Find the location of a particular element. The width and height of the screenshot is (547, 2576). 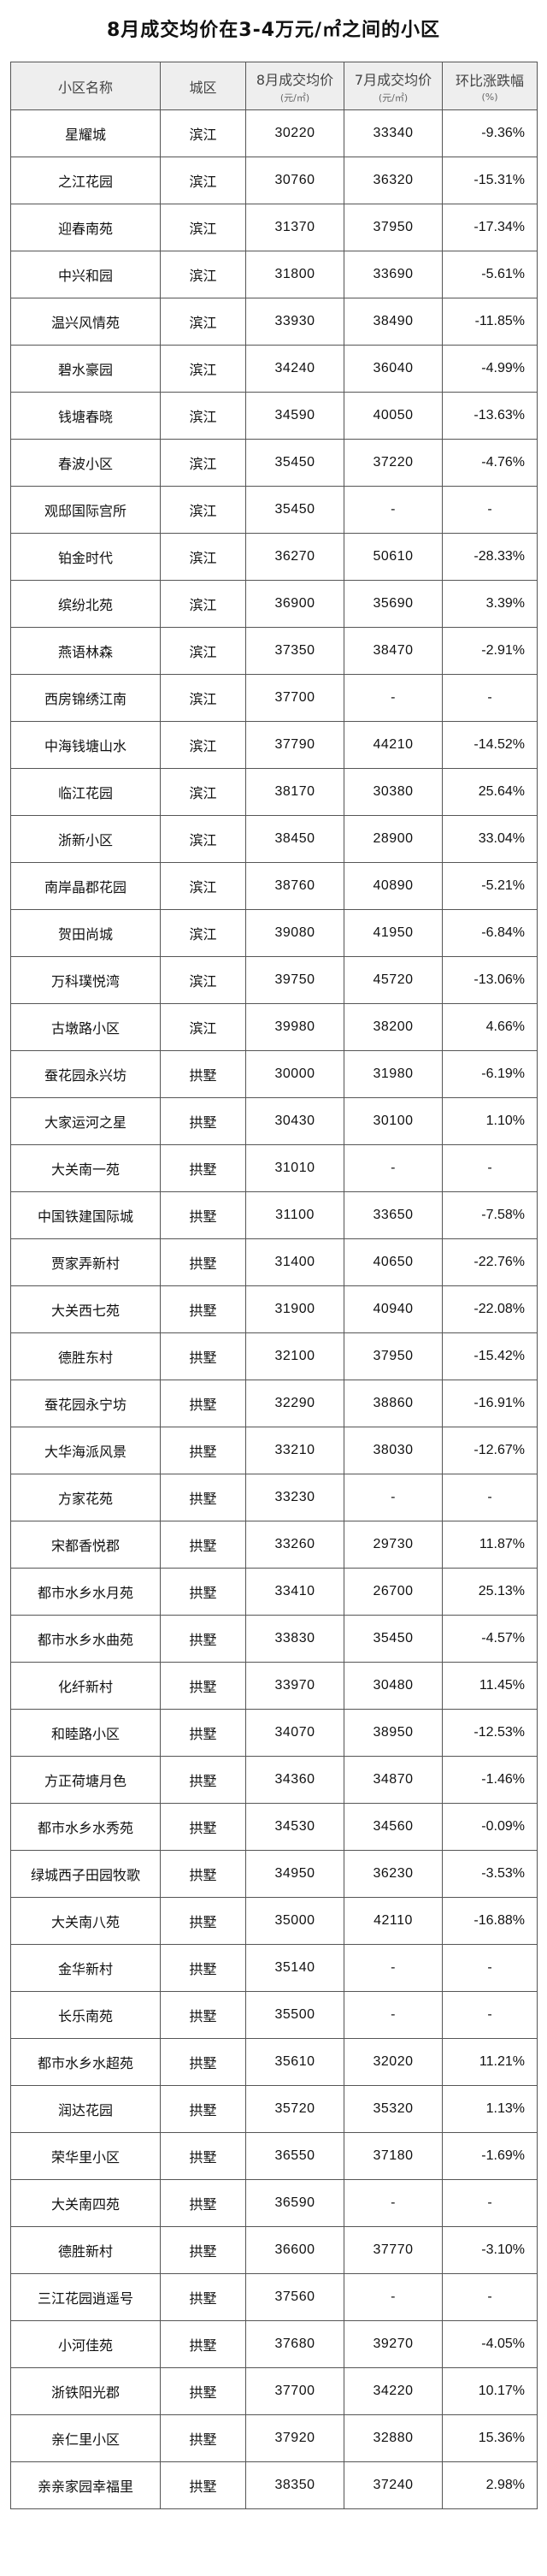

cell-aug-price: 33830 is located at coordinates (295, 1639).